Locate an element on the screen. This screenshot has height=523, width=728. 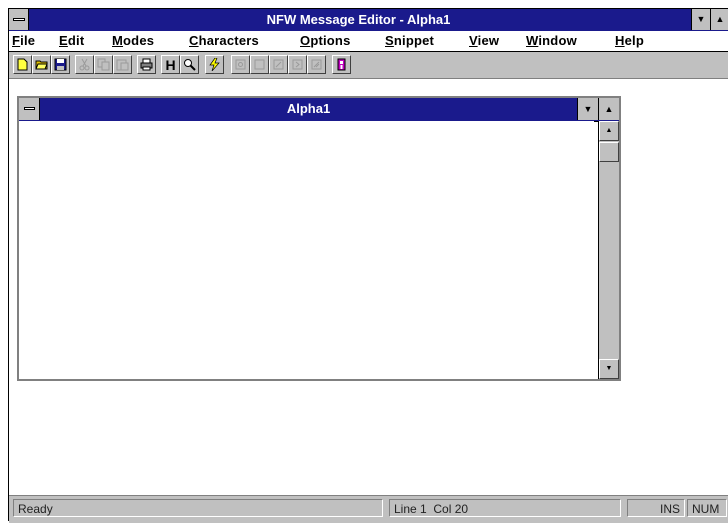
menu-snippet: Snippet is located at coordinates (409, 40).